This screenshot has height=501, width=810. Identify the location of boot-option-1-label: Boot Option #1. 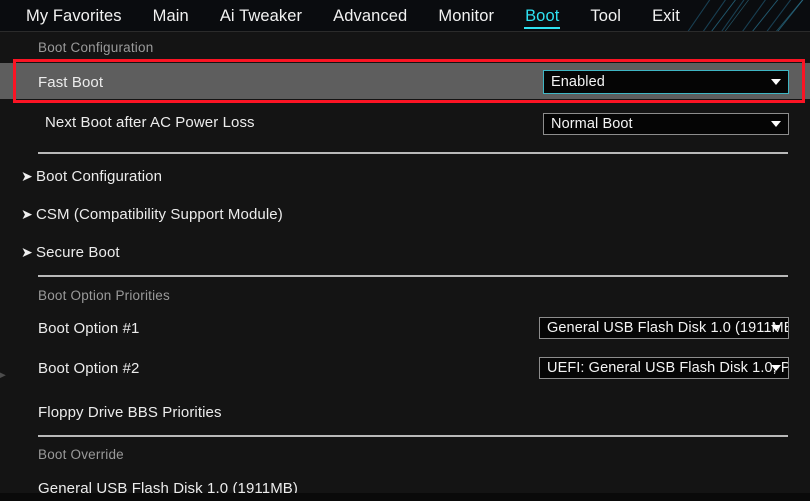
(89, 328).